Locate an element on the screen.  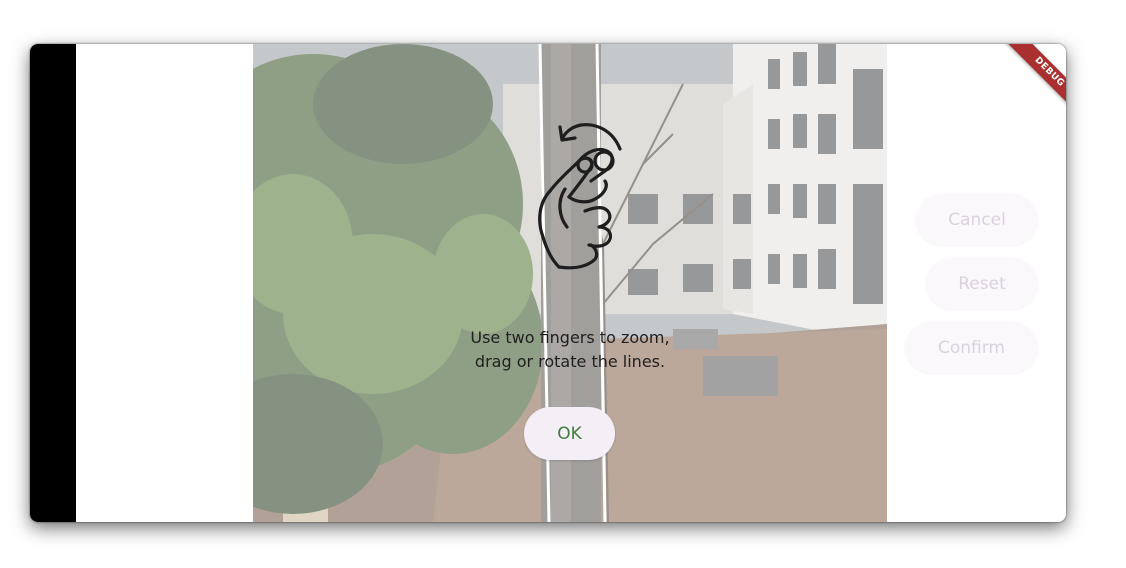
ok-button: OK is located at coordinates (569, 433).